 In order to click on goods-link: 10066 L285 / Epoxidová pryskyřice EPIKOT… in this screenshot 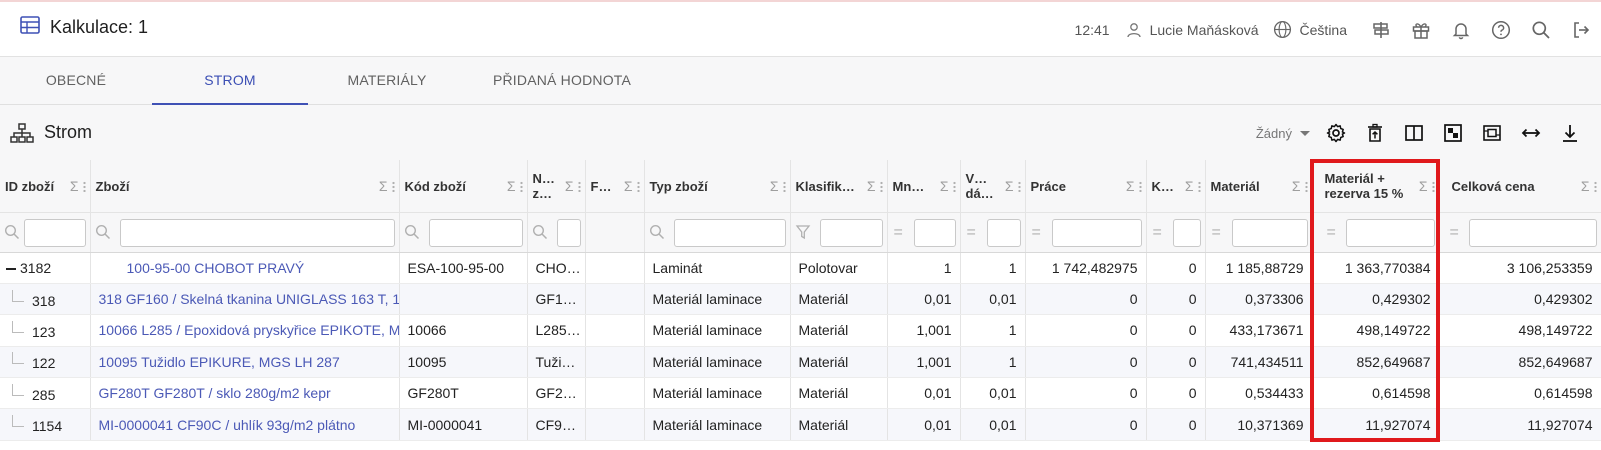, I will do `click(249, 330)`.